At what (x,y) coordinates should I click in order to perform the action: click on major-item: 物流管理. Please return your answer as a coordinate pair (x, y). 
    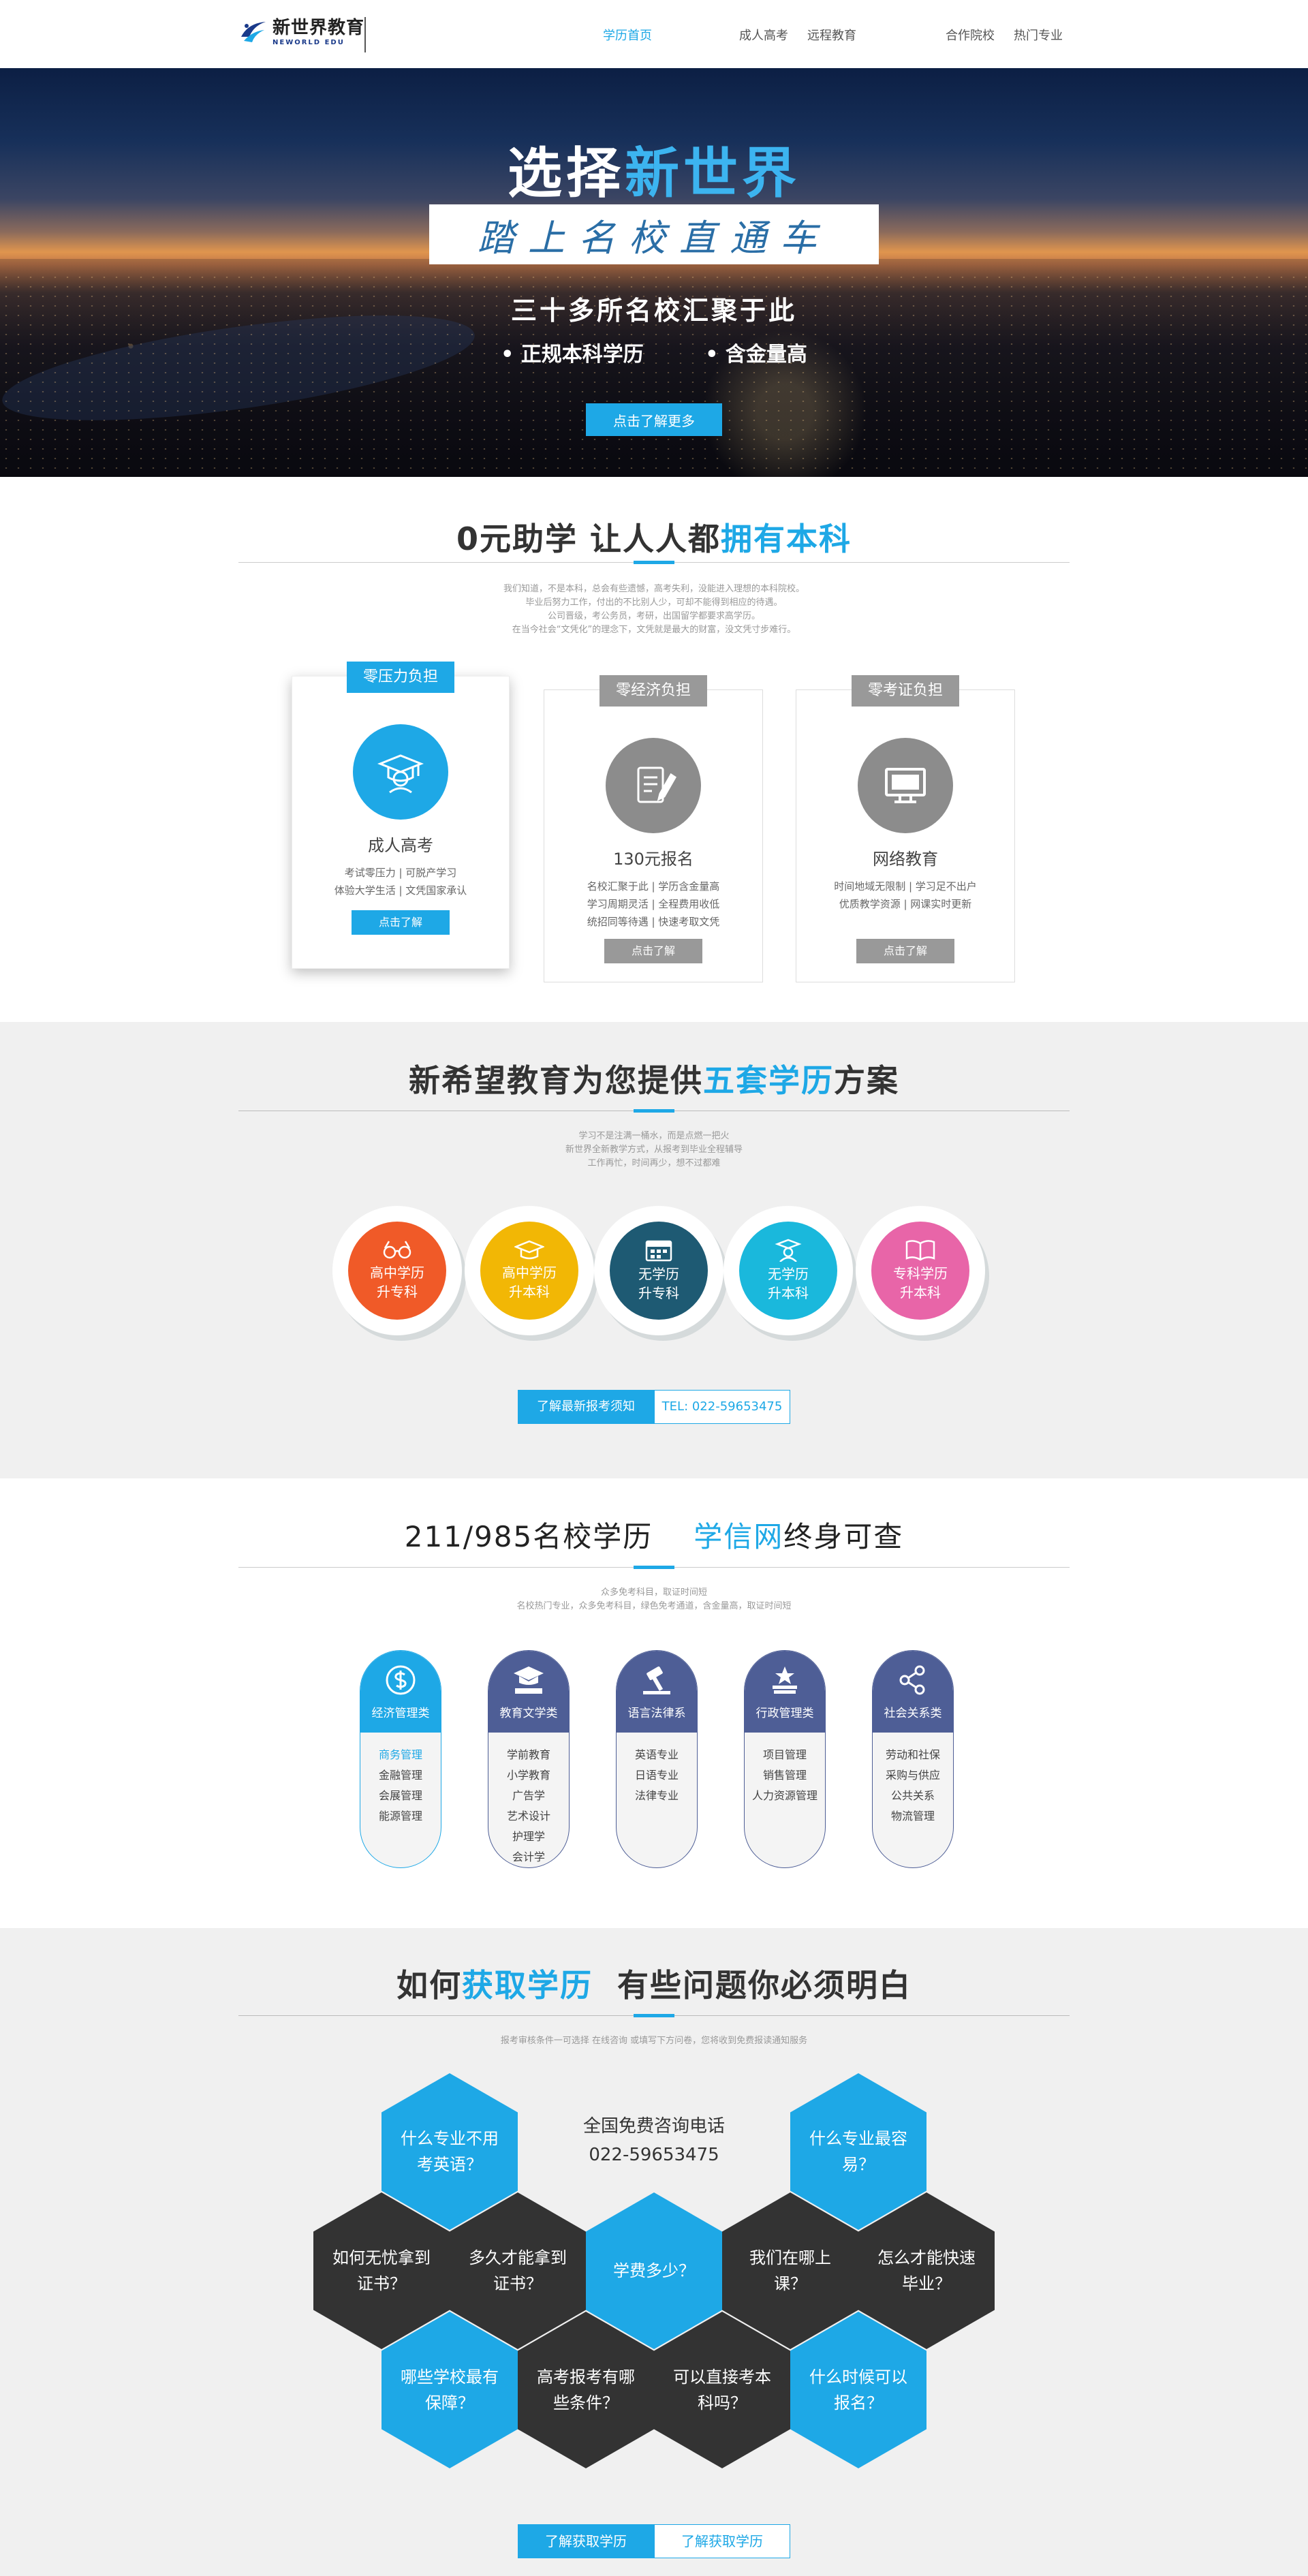
    Looking at the image, I should click on (913, 1817).